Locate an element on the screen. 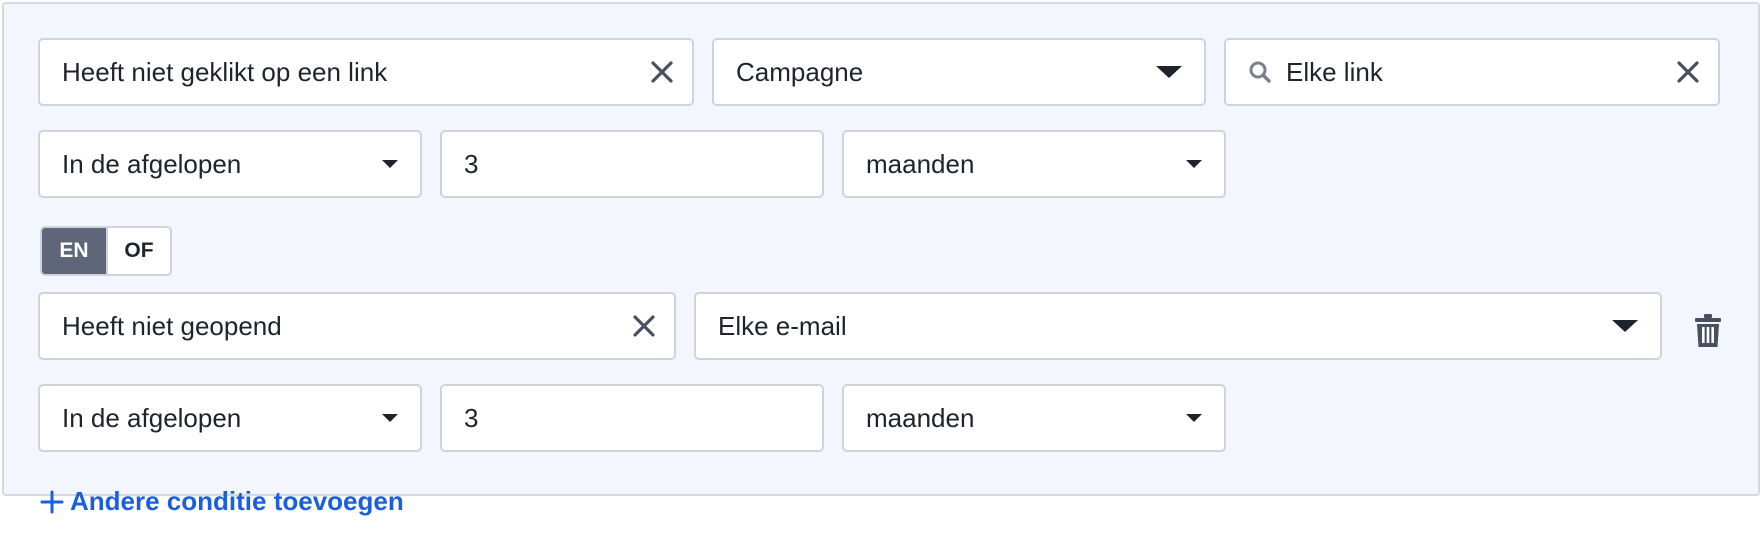 Image resolution: width=1760 pixels, height=554 pixels. add-condition-link: Andere conditie toevoegen is located at coordinates (222, 501).